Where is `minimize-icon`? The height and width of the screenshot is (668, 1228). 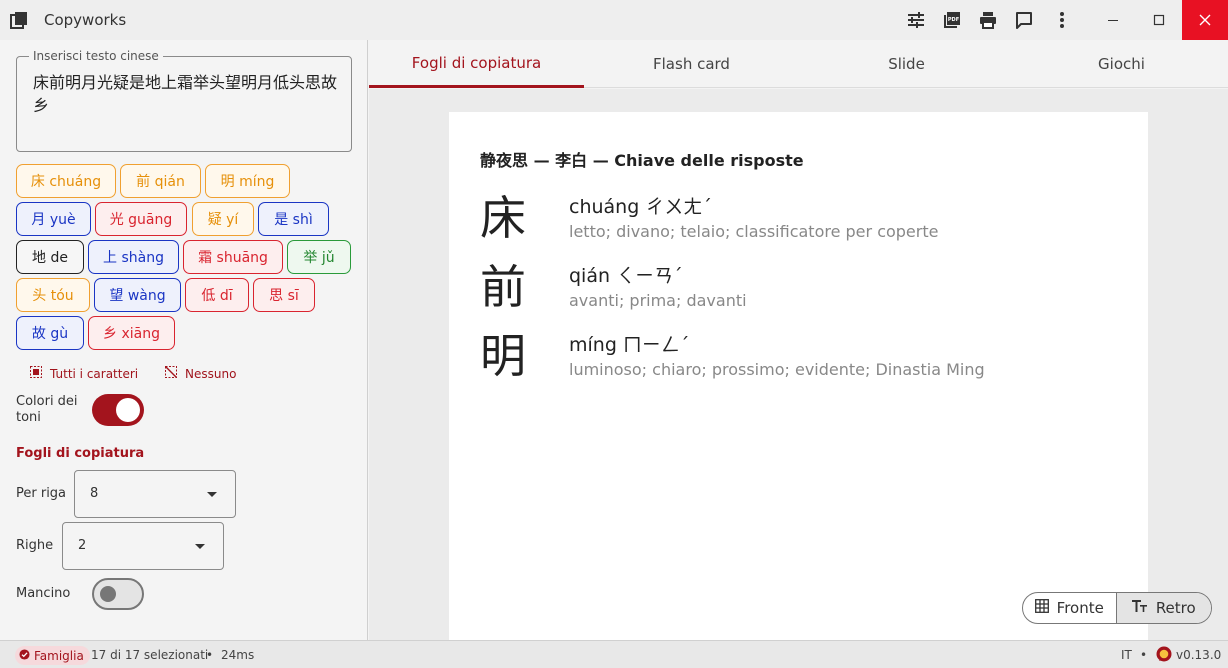 minimize-icon is located at coordinates (1113, 20).